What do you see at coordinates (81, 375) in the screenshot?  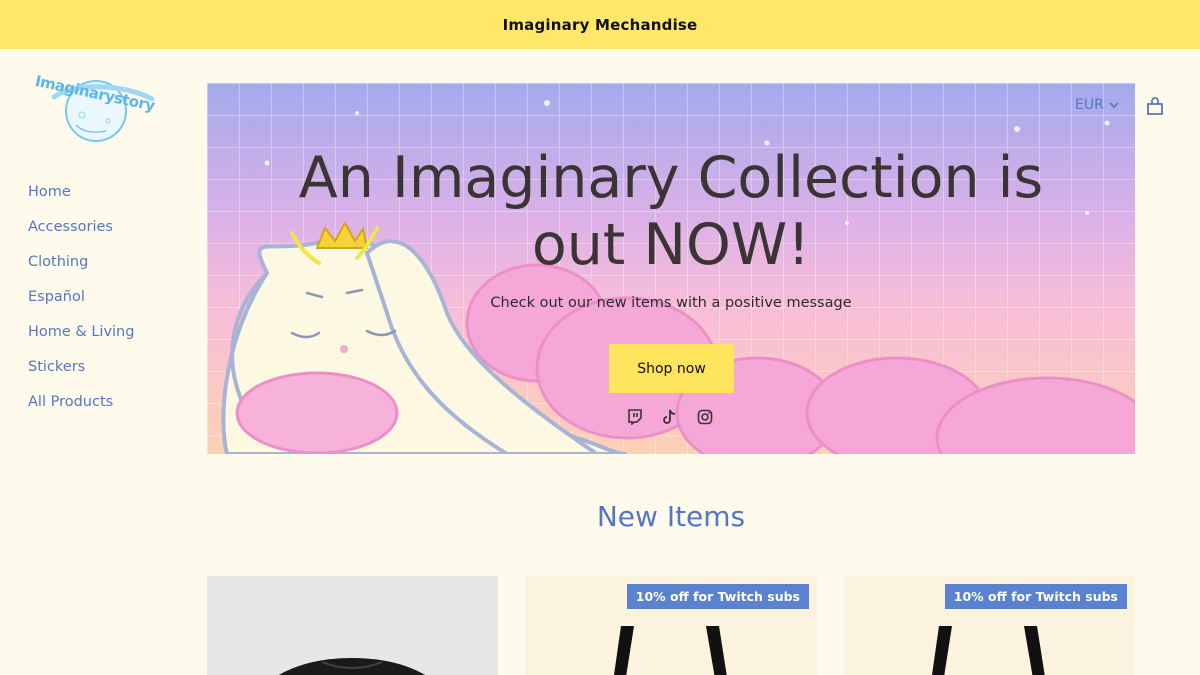 I see `nav-item-stickers: Stickers` at bounding box center [81, 375].